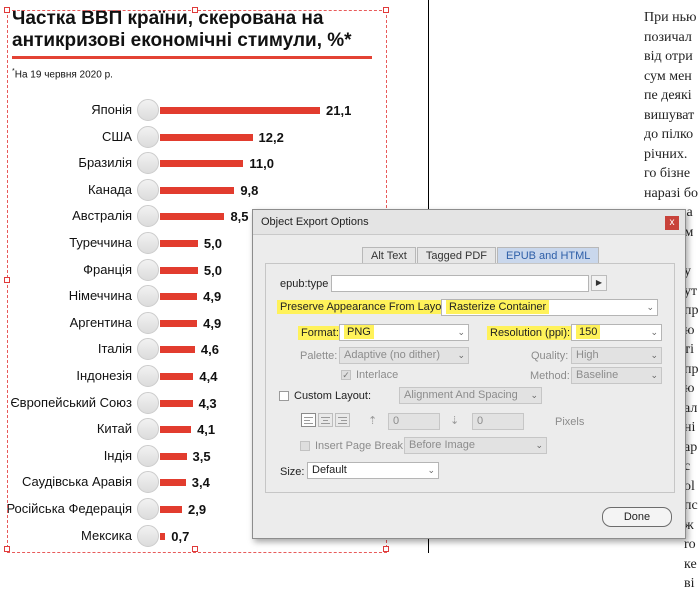 Image resolution: width=700 pixels, height=594 pixels. I want to click on body-text-line: річних., so click(666, 154).